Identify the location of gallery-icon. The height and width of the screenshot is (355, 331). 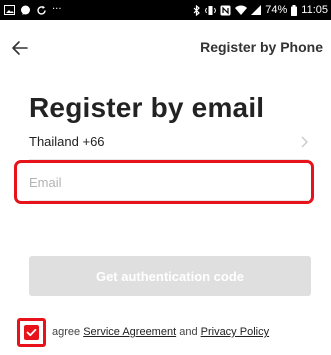
(9, 10).